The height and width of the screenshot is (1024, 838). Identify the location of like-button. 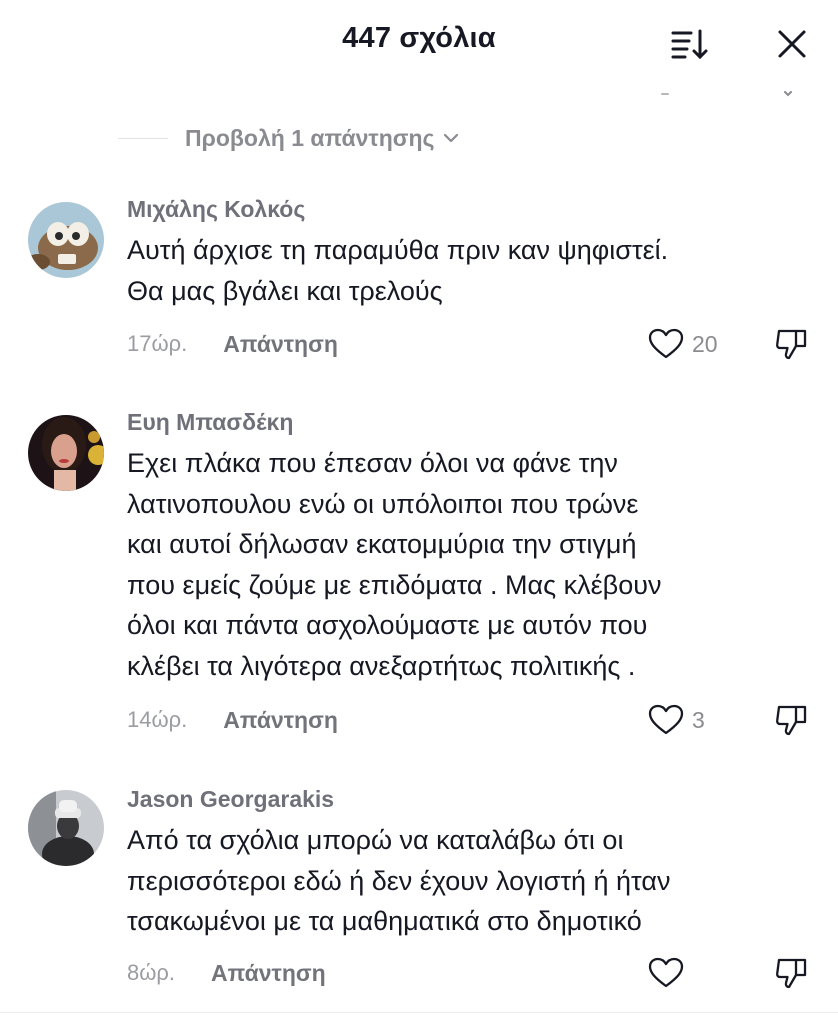
(670, 973).